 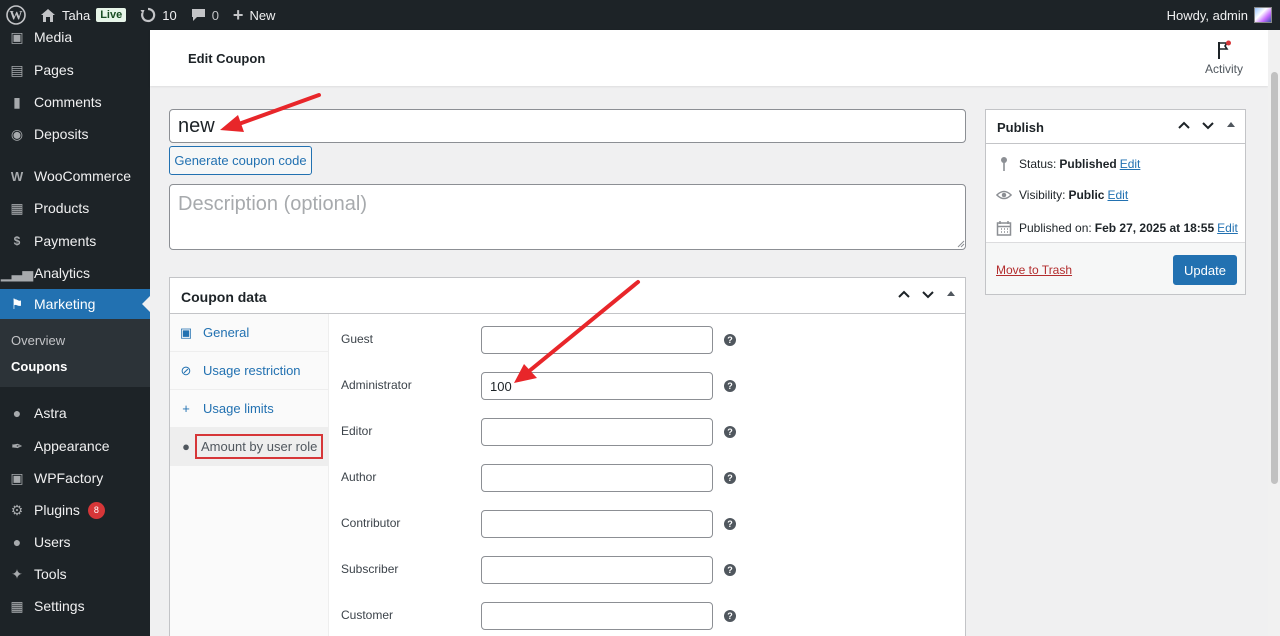 What do you see at coordinates (597, 432) in the screenshot?
I see `editor-amount-input` at bounding box center [597, 432].